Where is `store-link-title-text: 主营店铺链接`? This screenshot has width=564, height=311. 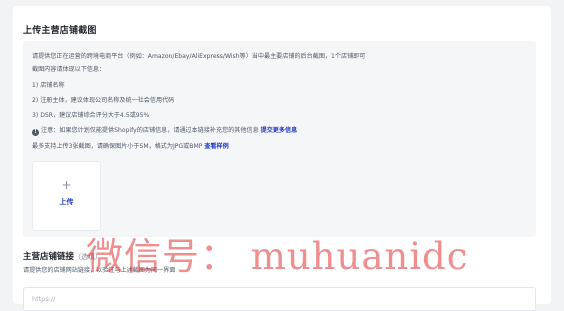
store-link-title-text: 主营店铺链接 is located at coordinates (49, 257).